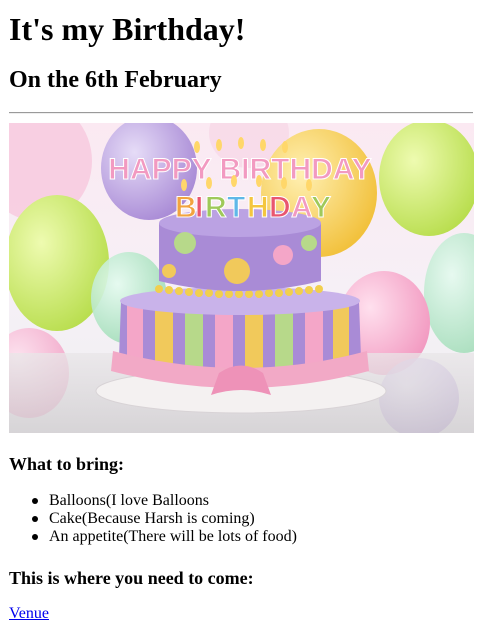 The image size is (482, 627). What do you see at coordinates (258, 207) in the screenshot?
I see `svg-text: H` at bounding box center [258, 207].